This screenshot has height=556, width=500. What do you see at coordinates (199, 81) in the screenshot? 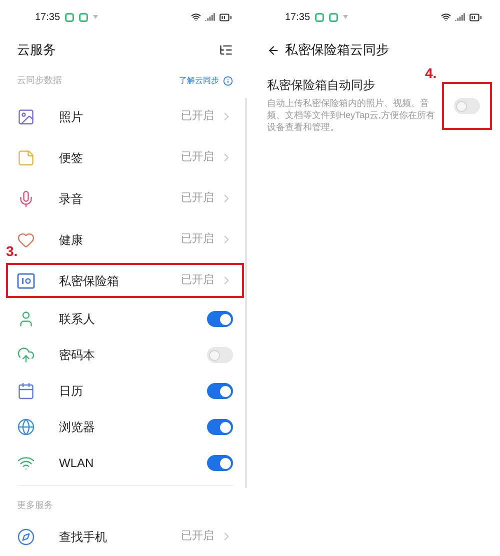
I see `help-link: 了解云同步` at bounding box center [199, 81].